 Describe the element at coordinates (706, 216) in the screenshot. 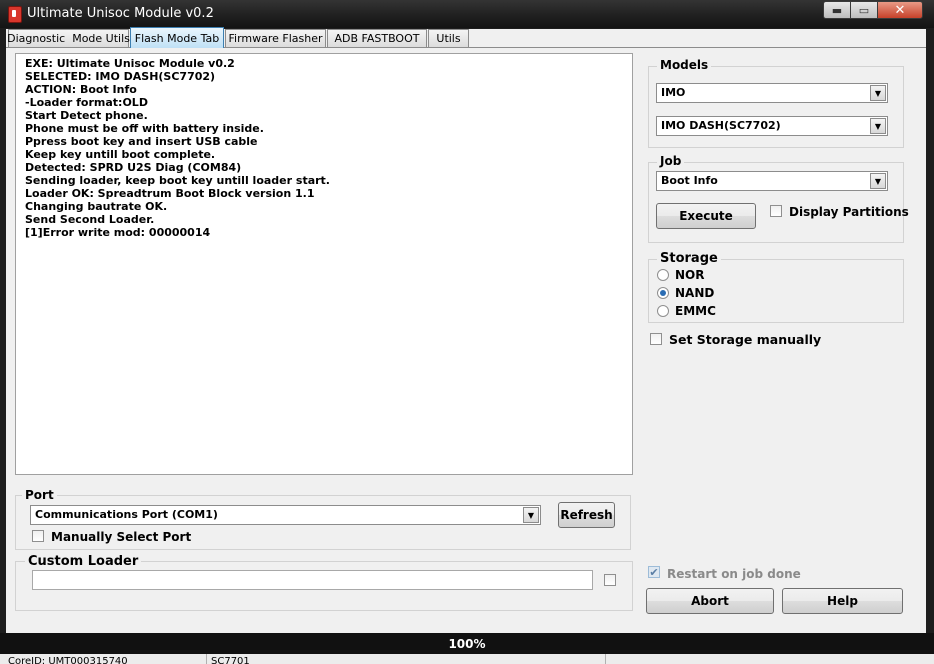

I see `execute-button: Execute` at that location.